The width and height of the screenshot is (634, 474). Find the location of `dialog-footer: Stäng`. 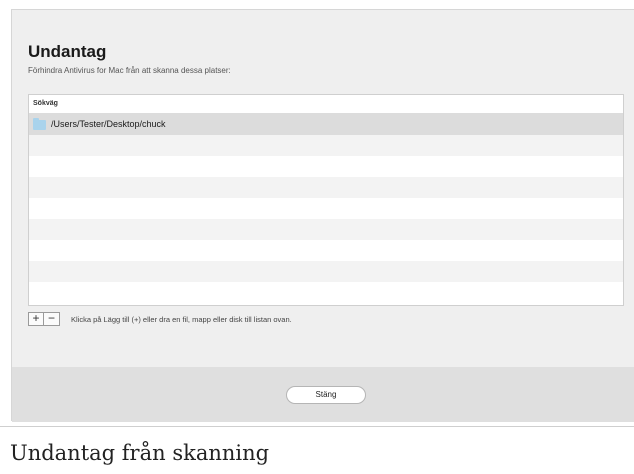

dialog-footer: Stäng is located at coordinates (323, 394).